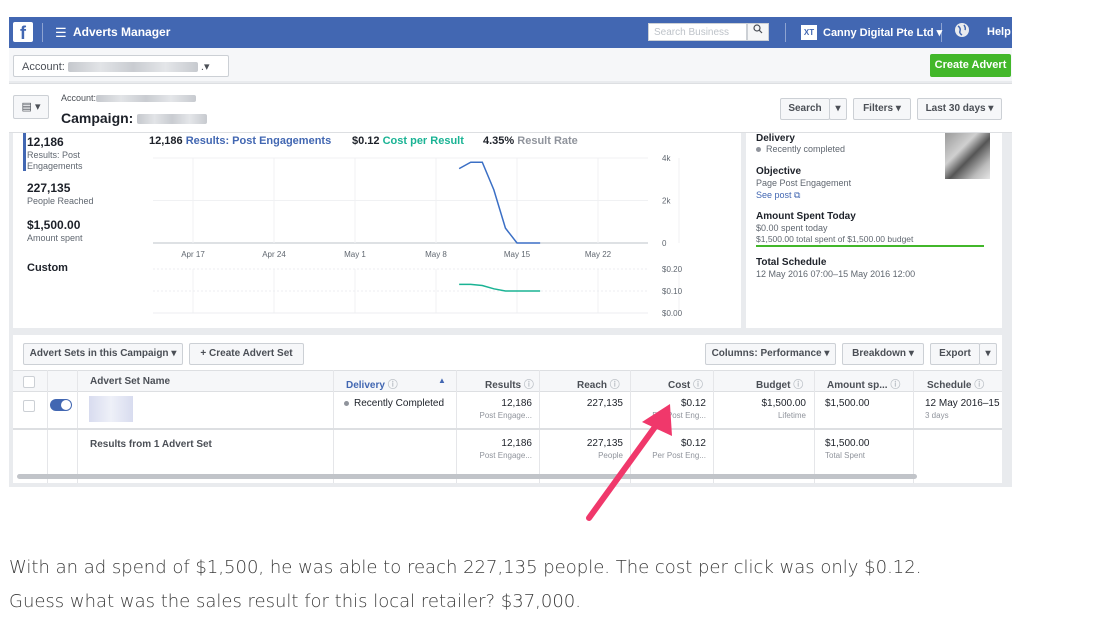 This screenshot has width=1093, height=623. I want to click on sort-ascending-icon: ▲, so click(442, 380).